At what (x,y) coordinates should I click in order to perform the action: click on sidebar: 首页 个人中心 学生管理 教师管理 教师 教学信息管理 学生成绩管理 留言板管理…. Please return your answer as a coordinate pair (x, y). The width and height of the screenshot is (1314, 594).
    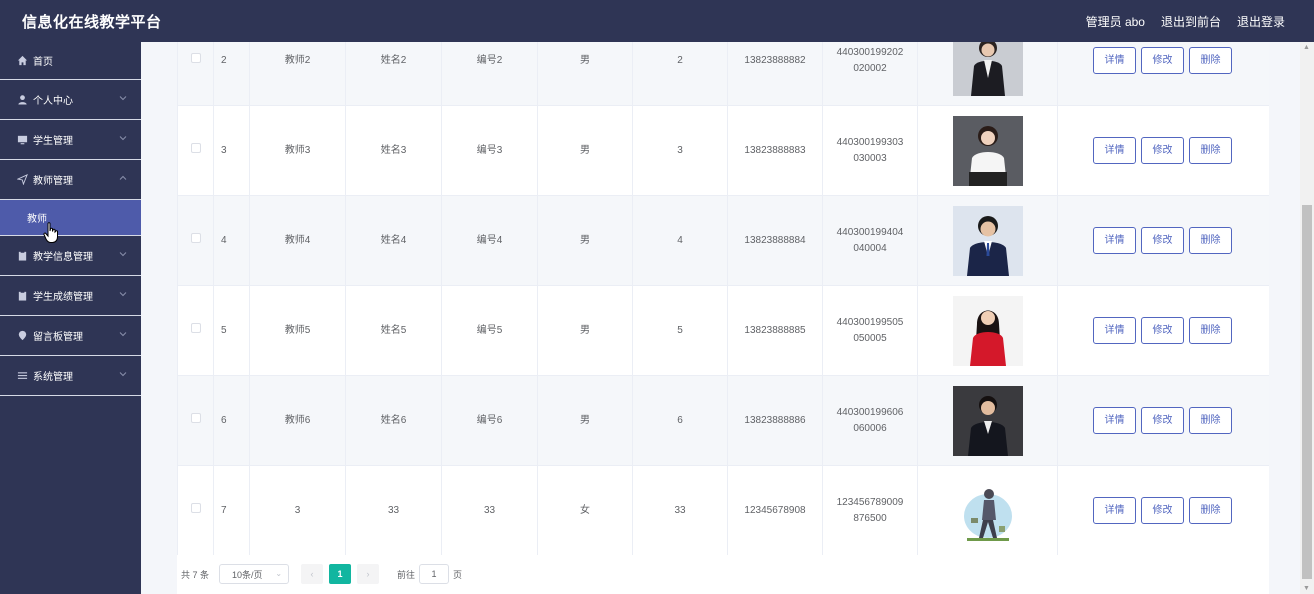
    Looking at the image, I should click on (70, 318).